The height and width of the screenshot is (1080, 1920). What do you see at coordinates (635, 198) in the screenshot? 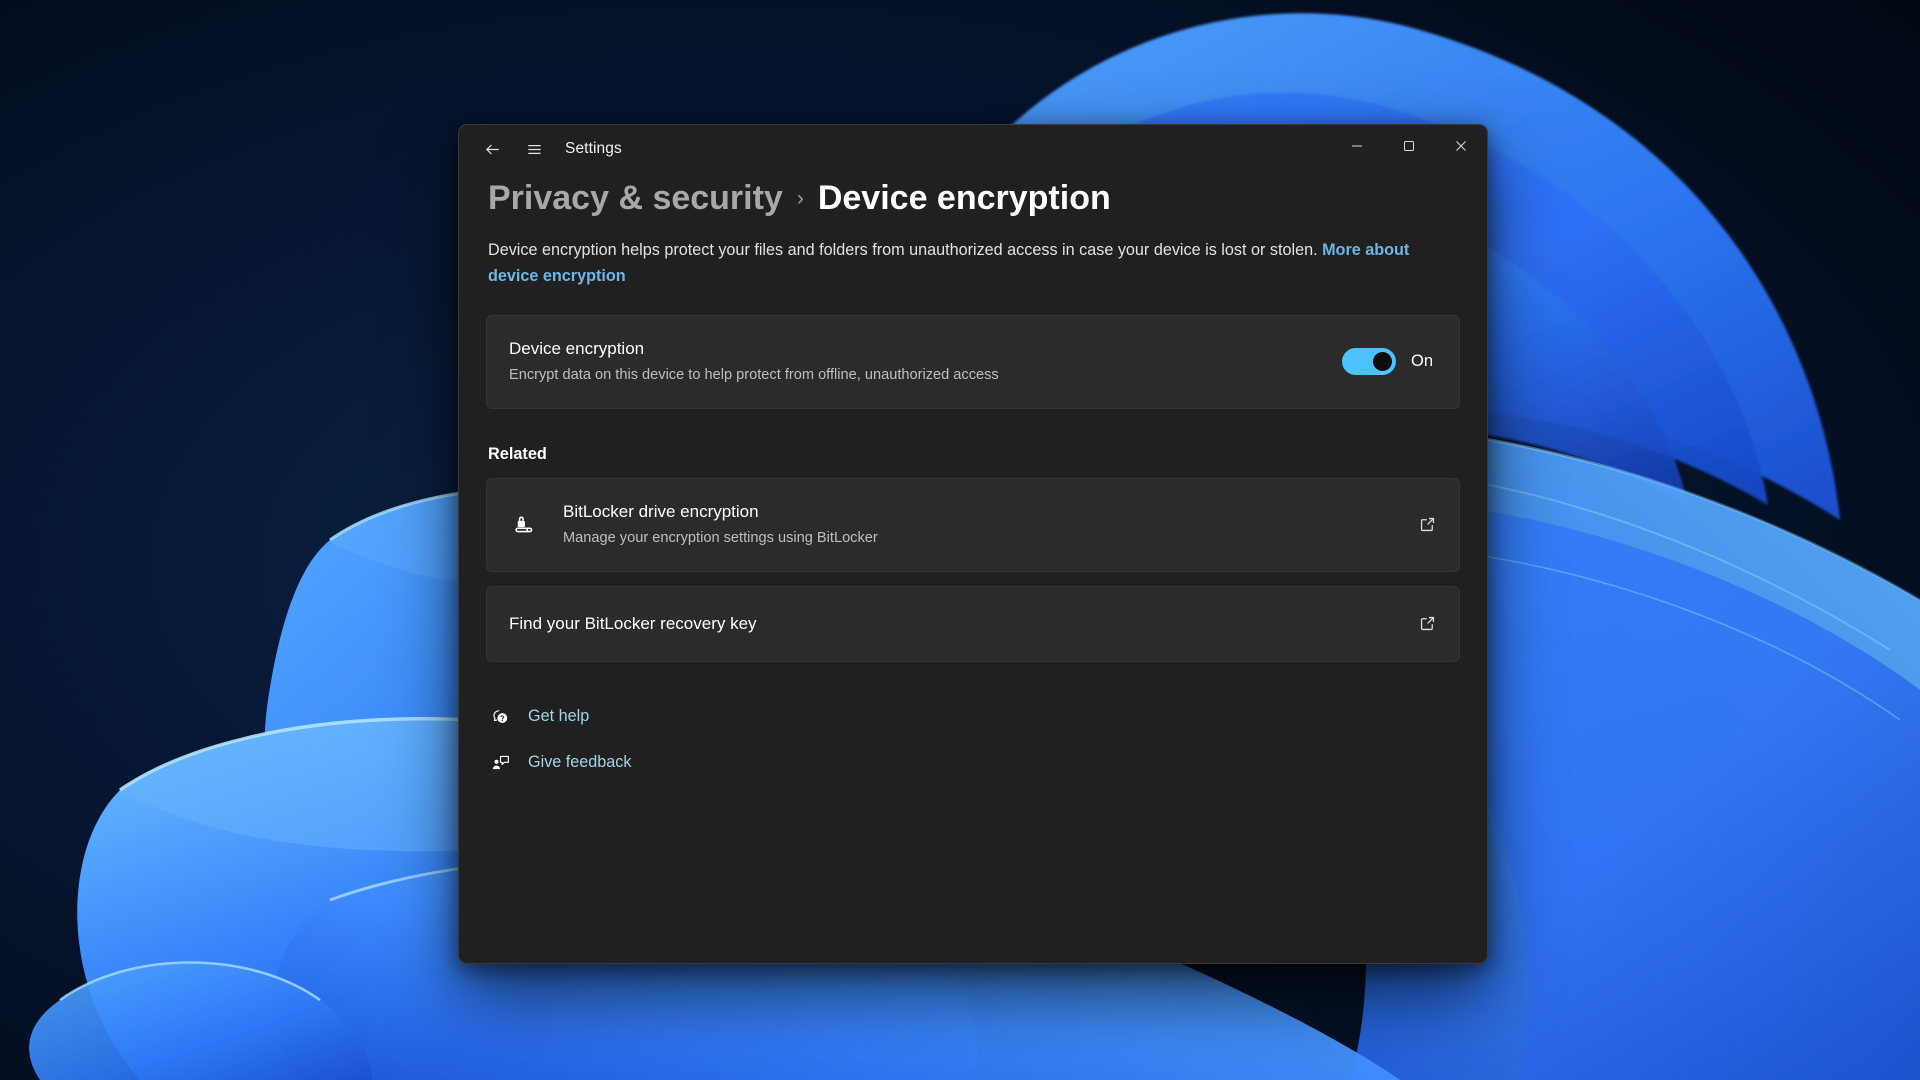
I see `breadcrumb-parent-link: Privacy & security` at bounding box center [635, 198].